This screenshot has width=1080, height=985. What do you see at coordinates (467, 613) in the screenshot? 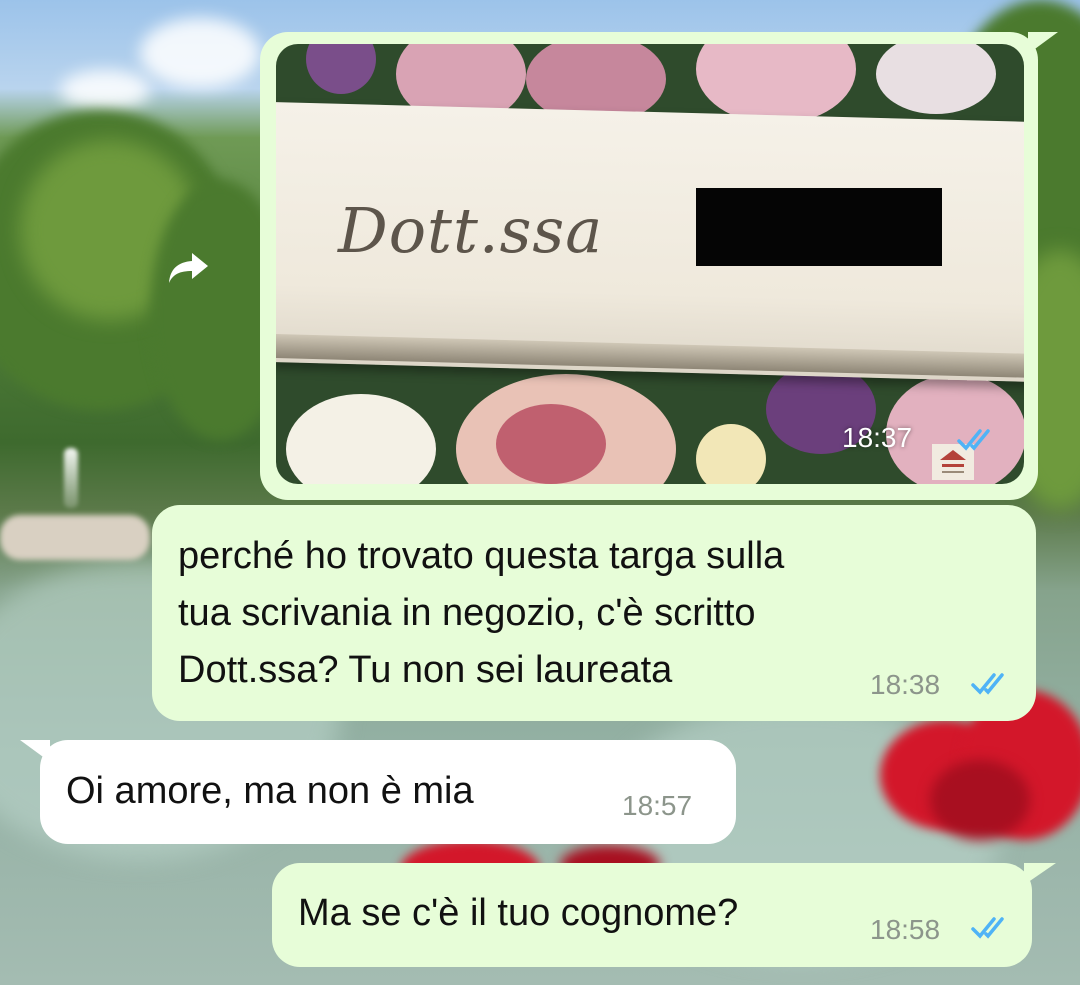
I see `message-text-line: tua scrivania in negozio, c'è scritto` at bounding box center [467, 613].